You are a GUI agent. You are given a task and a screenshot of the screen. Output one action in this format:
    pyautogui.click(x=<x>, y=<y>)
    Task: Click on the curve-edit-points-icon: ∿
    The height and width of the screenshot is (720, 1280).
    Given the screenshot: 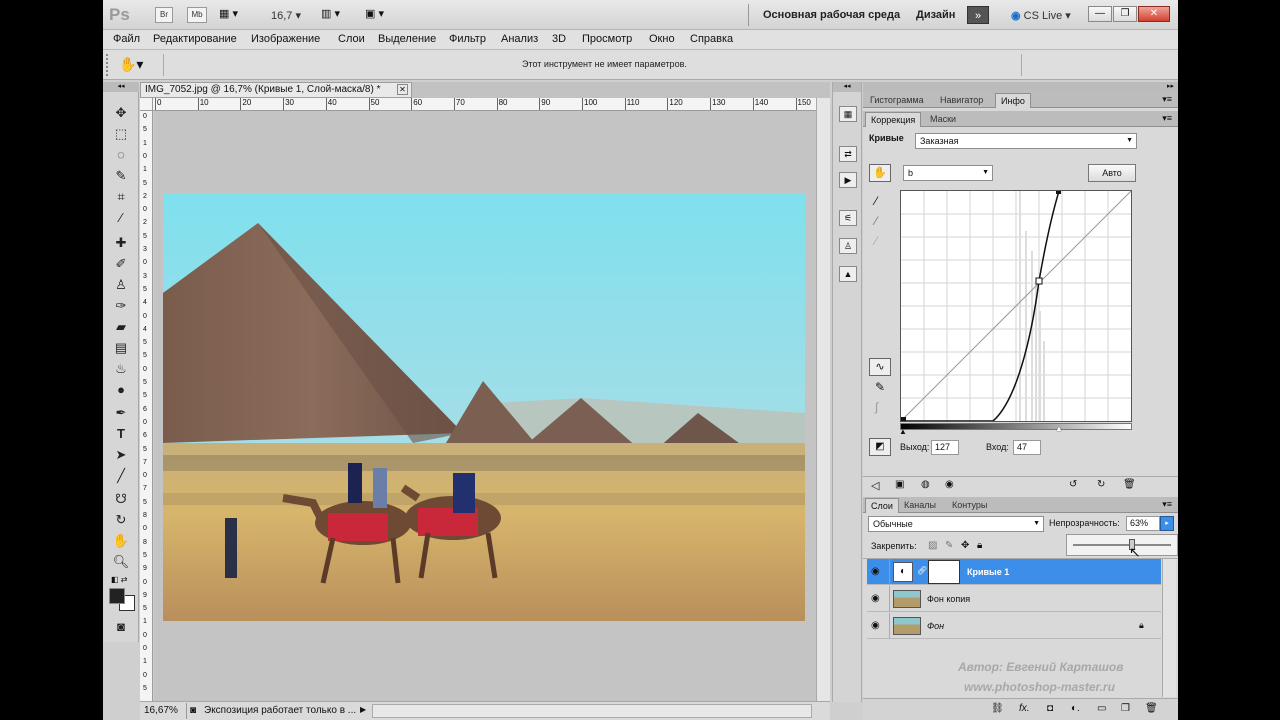 What is the action you would take?
    pyautogui.click(x=880, y=367)
    